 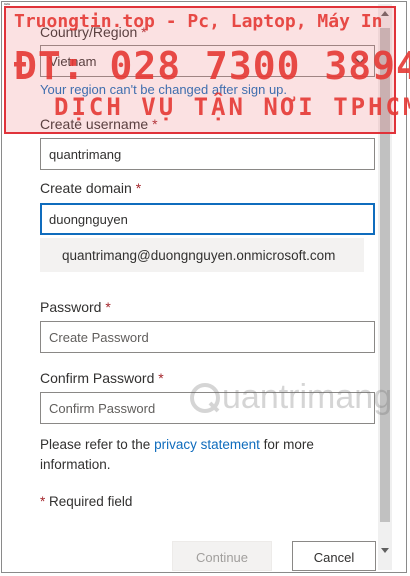 What do you see at coordinates (207, 444) in the screenshot?
I see `privacy-statement-link: privacy statement` at bounding box center [207, 444].